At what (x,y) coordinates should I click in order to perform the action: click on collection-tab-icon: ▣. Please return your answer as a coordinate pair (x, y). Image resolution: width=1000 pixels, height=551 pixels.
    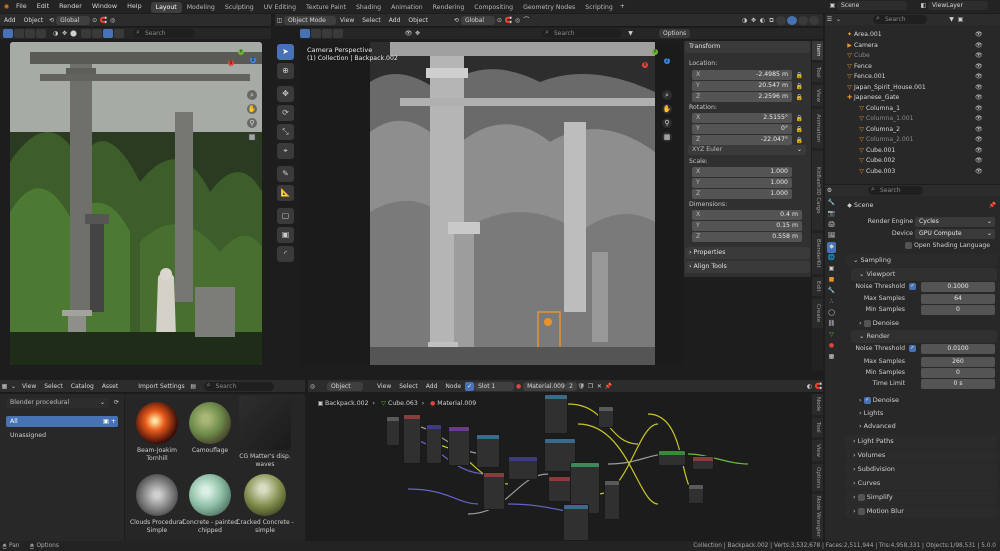
    Looking at the image, I should click on (831, 269).